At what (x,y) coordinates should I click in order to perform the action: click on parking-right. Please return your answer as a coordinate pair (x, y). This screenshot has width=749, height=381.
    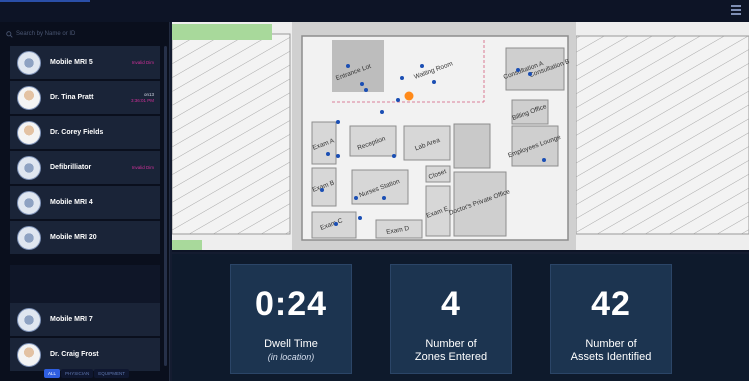
    Looking at the image, I should click on (662, 135).